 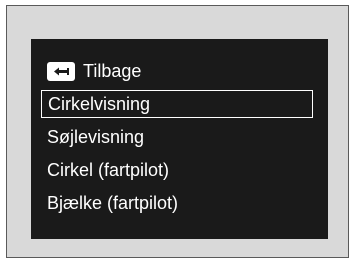 What do you see at coordinates (177, 203) in the screenshot?
I see `menu-item-bjaelke-fartpilot: Bjælke (fartpilot)` at bounding box center [177, 203].